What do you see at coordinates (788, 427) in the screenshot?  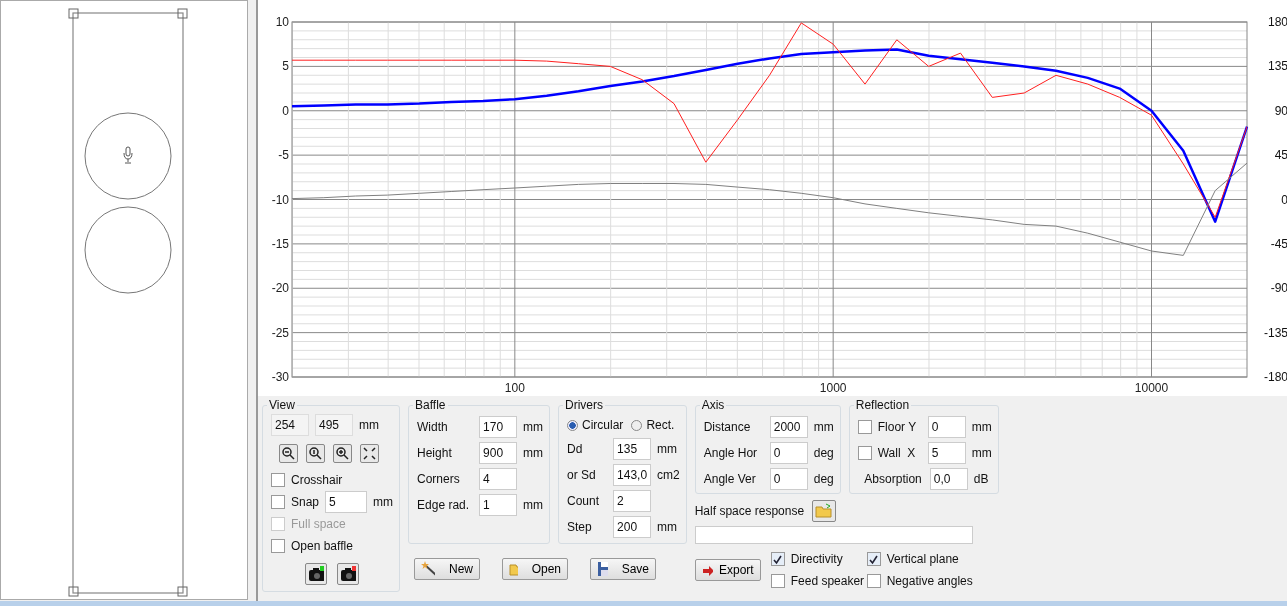 I see `input-field: 2000` at bounding box center [788, 427].